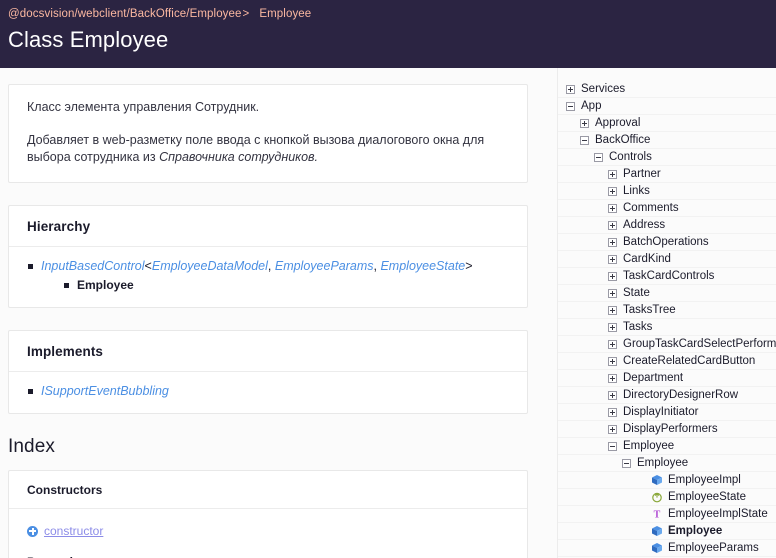 The image size is (776, 558). I want to click on tree-node-createrelatedcardbutton: CreateRelatedCardButton, so click(667, 361).